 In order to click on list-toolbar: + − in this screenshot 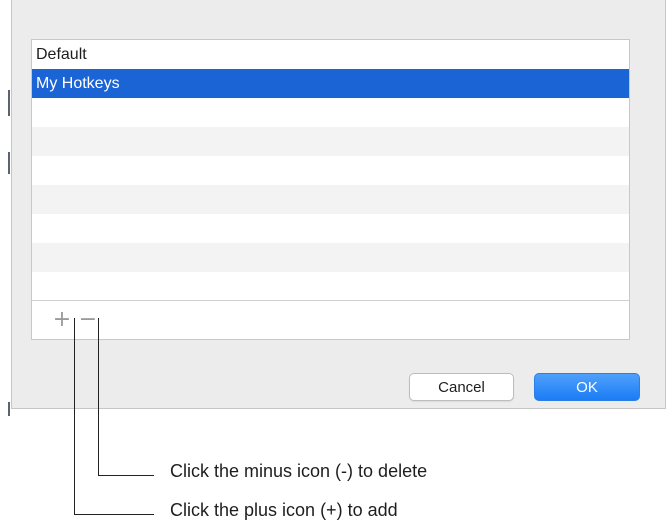, I will do `click(330, 319)`.